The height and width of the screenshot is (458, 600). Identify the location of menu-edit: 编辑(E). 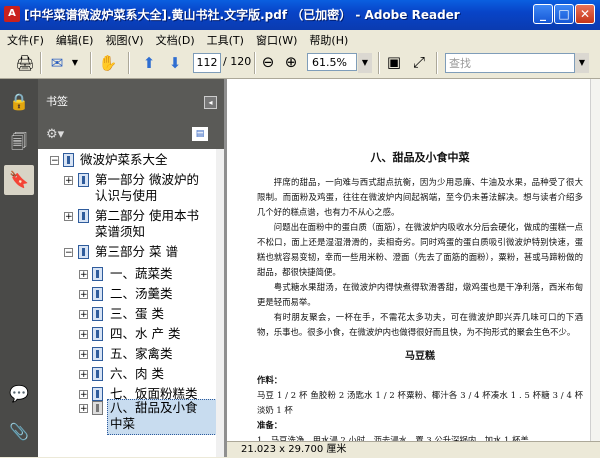
(74, 39).